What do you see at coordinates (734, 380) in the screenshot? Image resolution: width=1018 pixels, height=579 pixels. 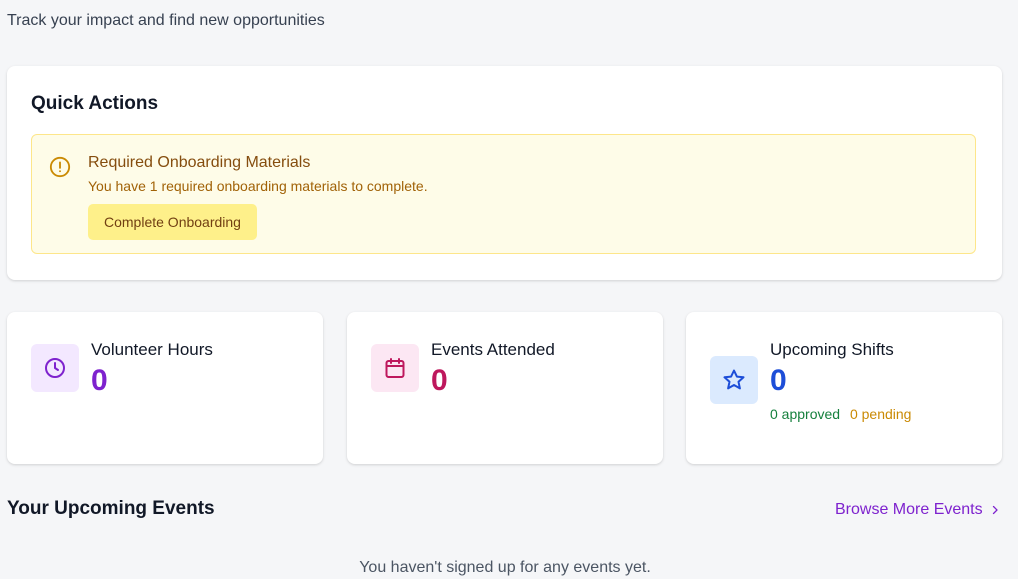 I see `star-icon` at bounding box center [734, 380].